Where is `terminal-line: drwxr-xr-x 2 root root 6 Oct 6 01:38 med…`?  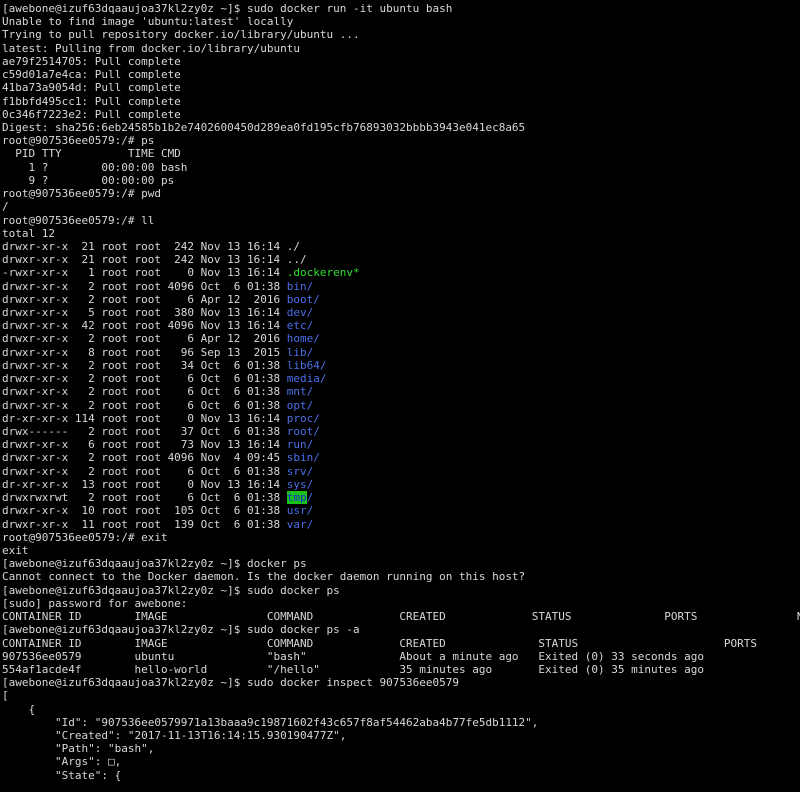
terminal-line: drwxr-xr-x 2 root root 6 Oct 6 01:38 med… is located at coordinates (401, 378).